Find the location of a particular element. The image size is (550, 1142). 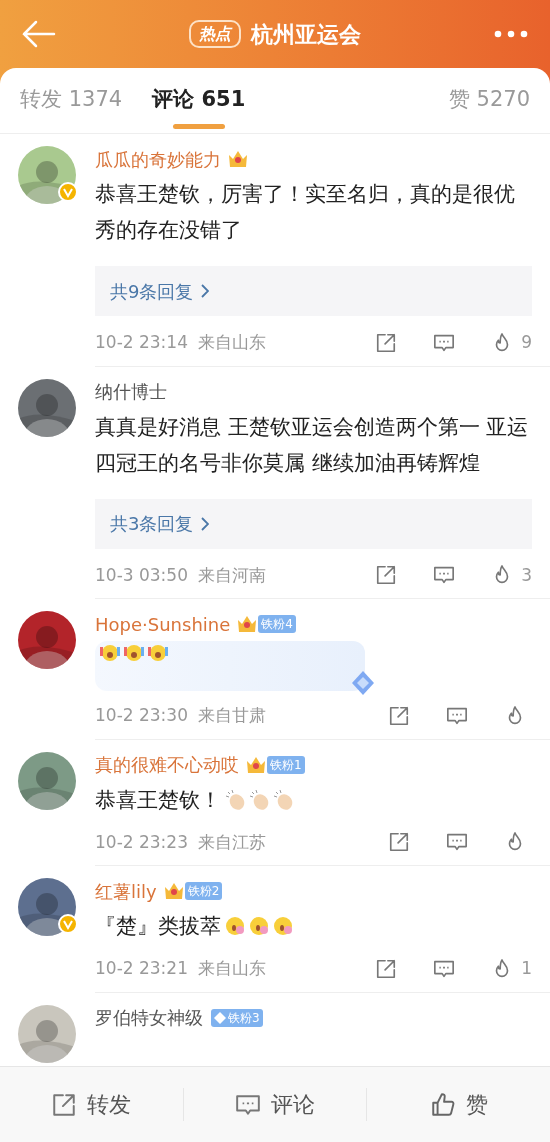

page-title: 杭州亚运会 is located at coordinates (306, 34).